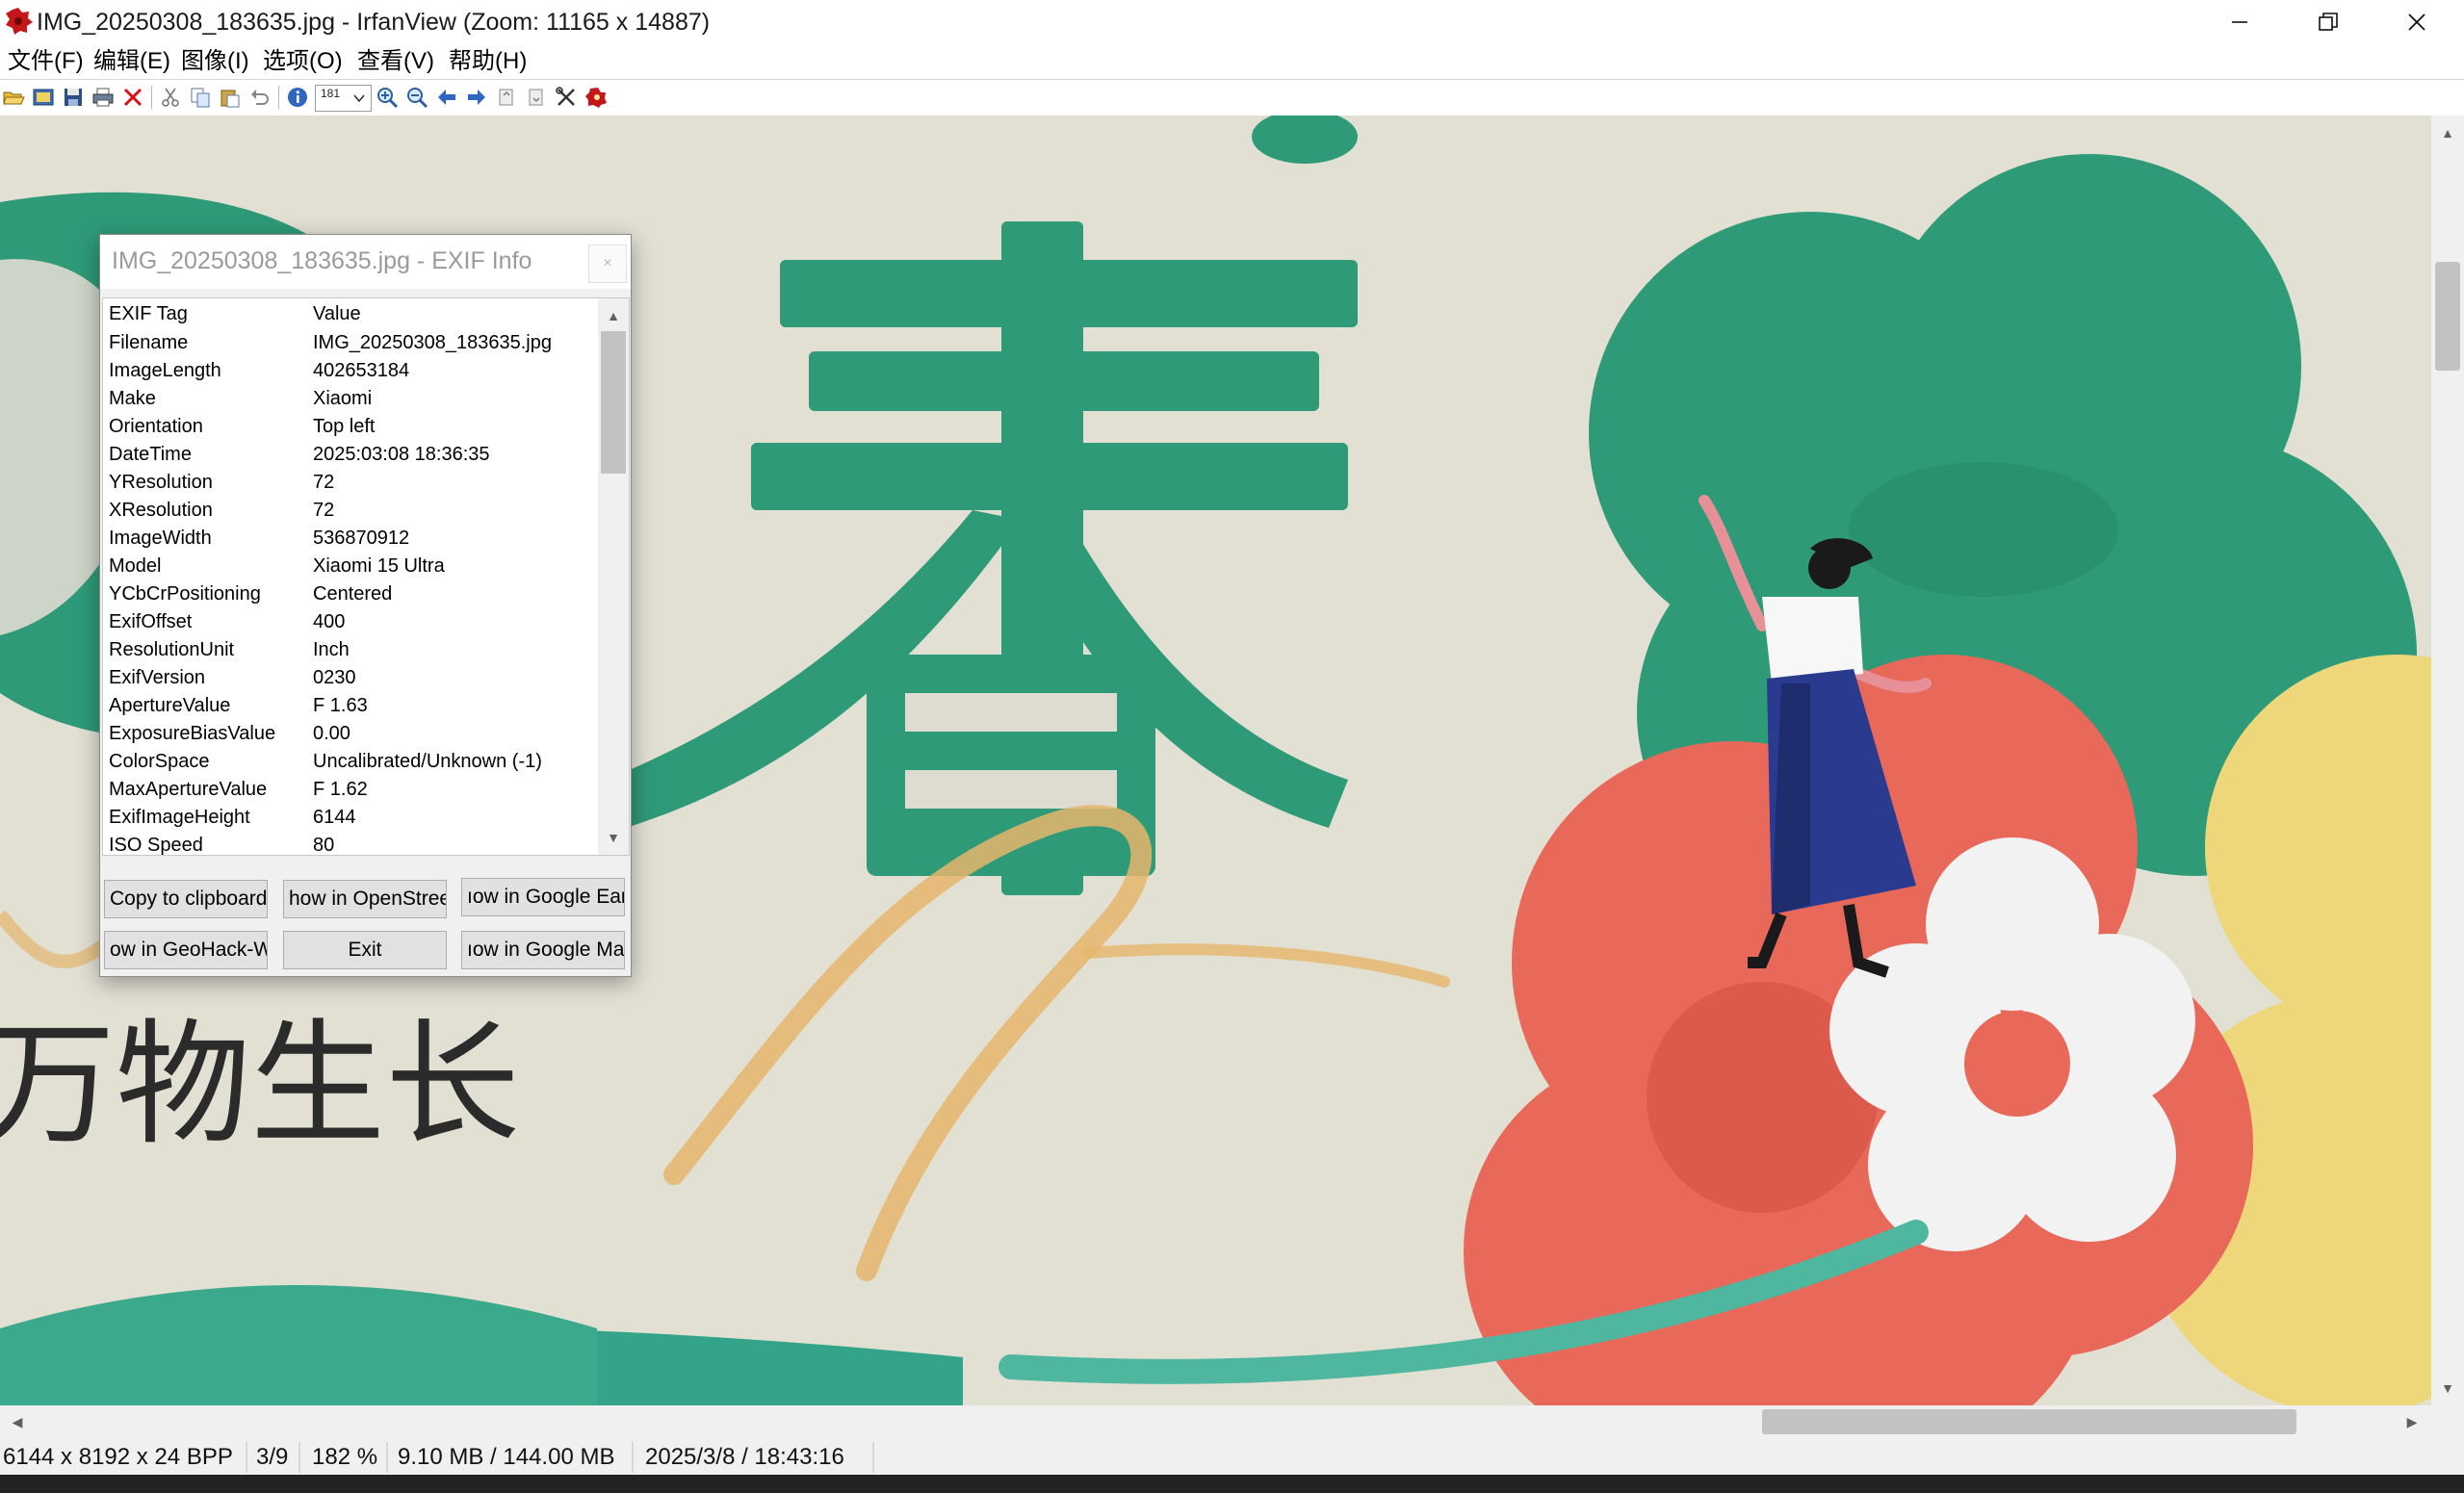  Describe the element at coordinates (349, 483) in the screenshot. I see `exif-row: YResolution 72` at that location.